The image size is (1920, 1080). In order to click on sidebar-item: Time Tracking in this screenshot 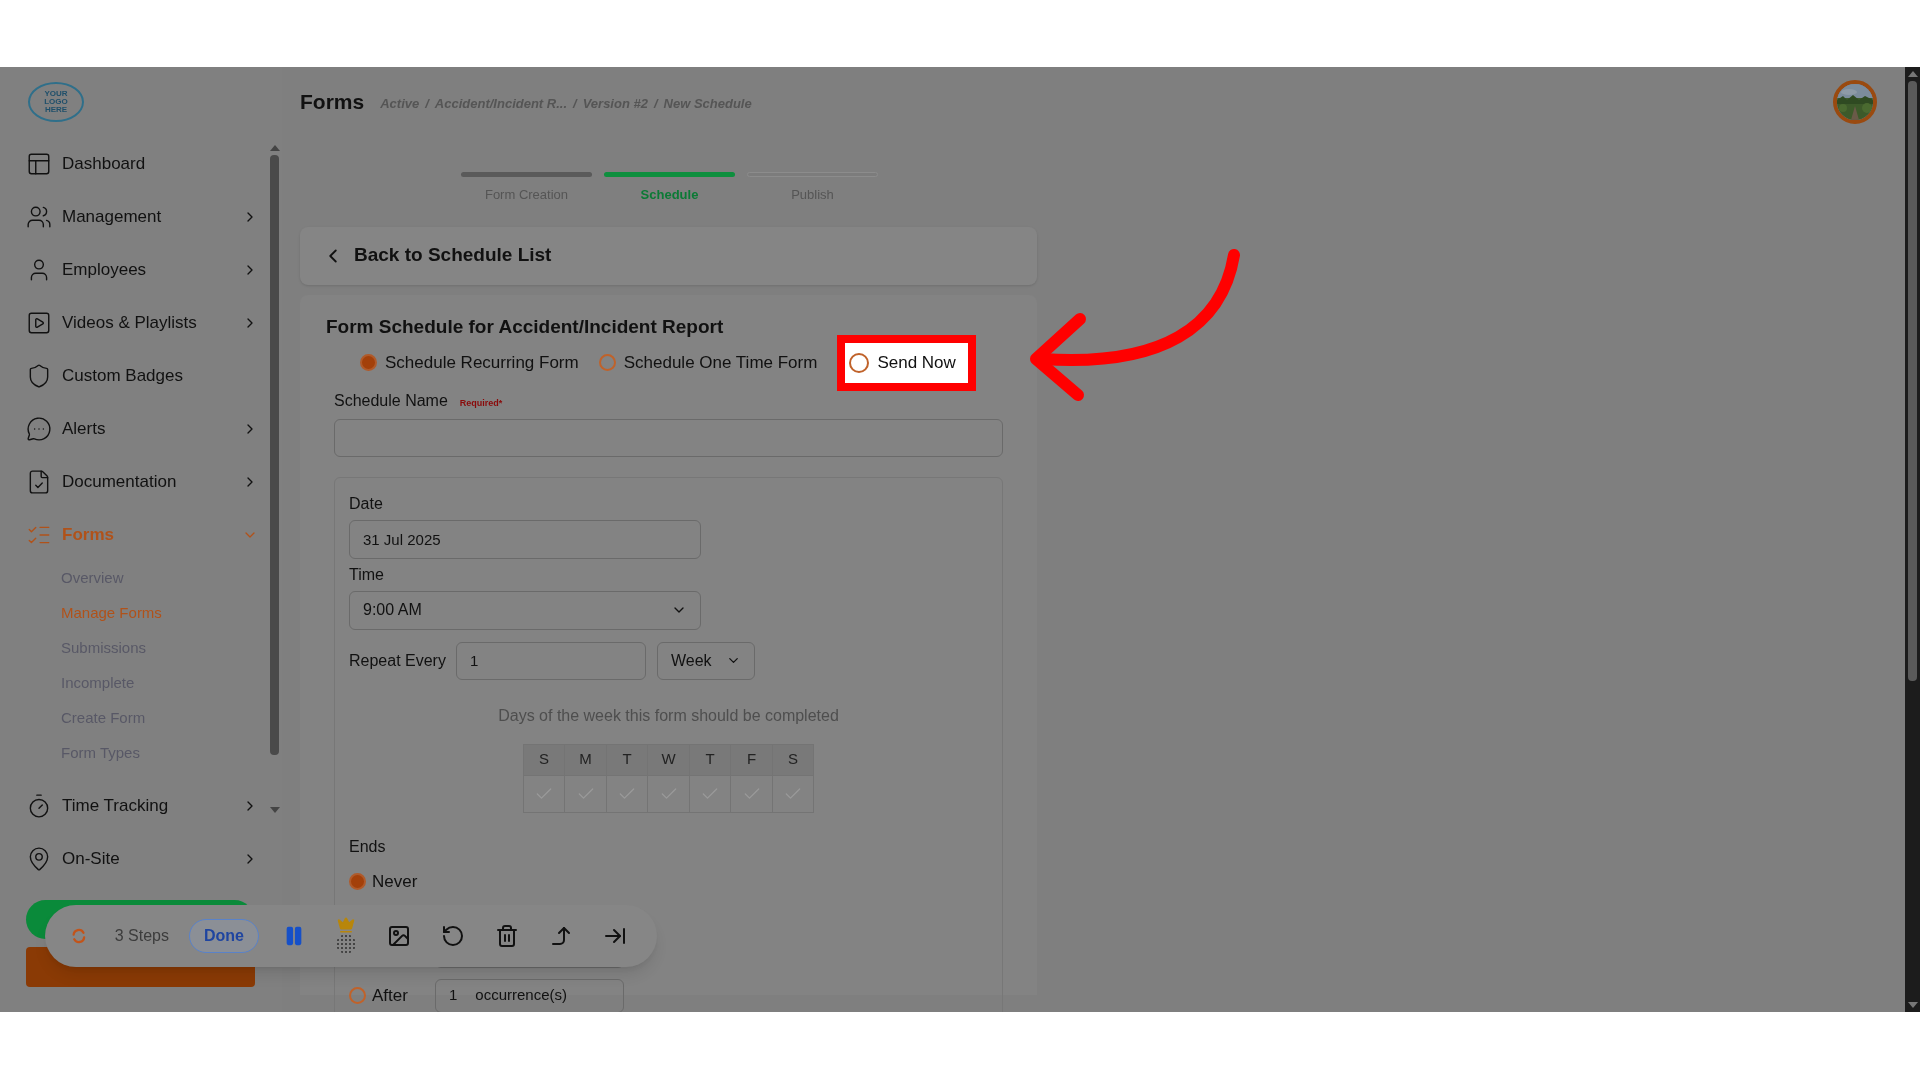, I will do `click(134, 805)`.